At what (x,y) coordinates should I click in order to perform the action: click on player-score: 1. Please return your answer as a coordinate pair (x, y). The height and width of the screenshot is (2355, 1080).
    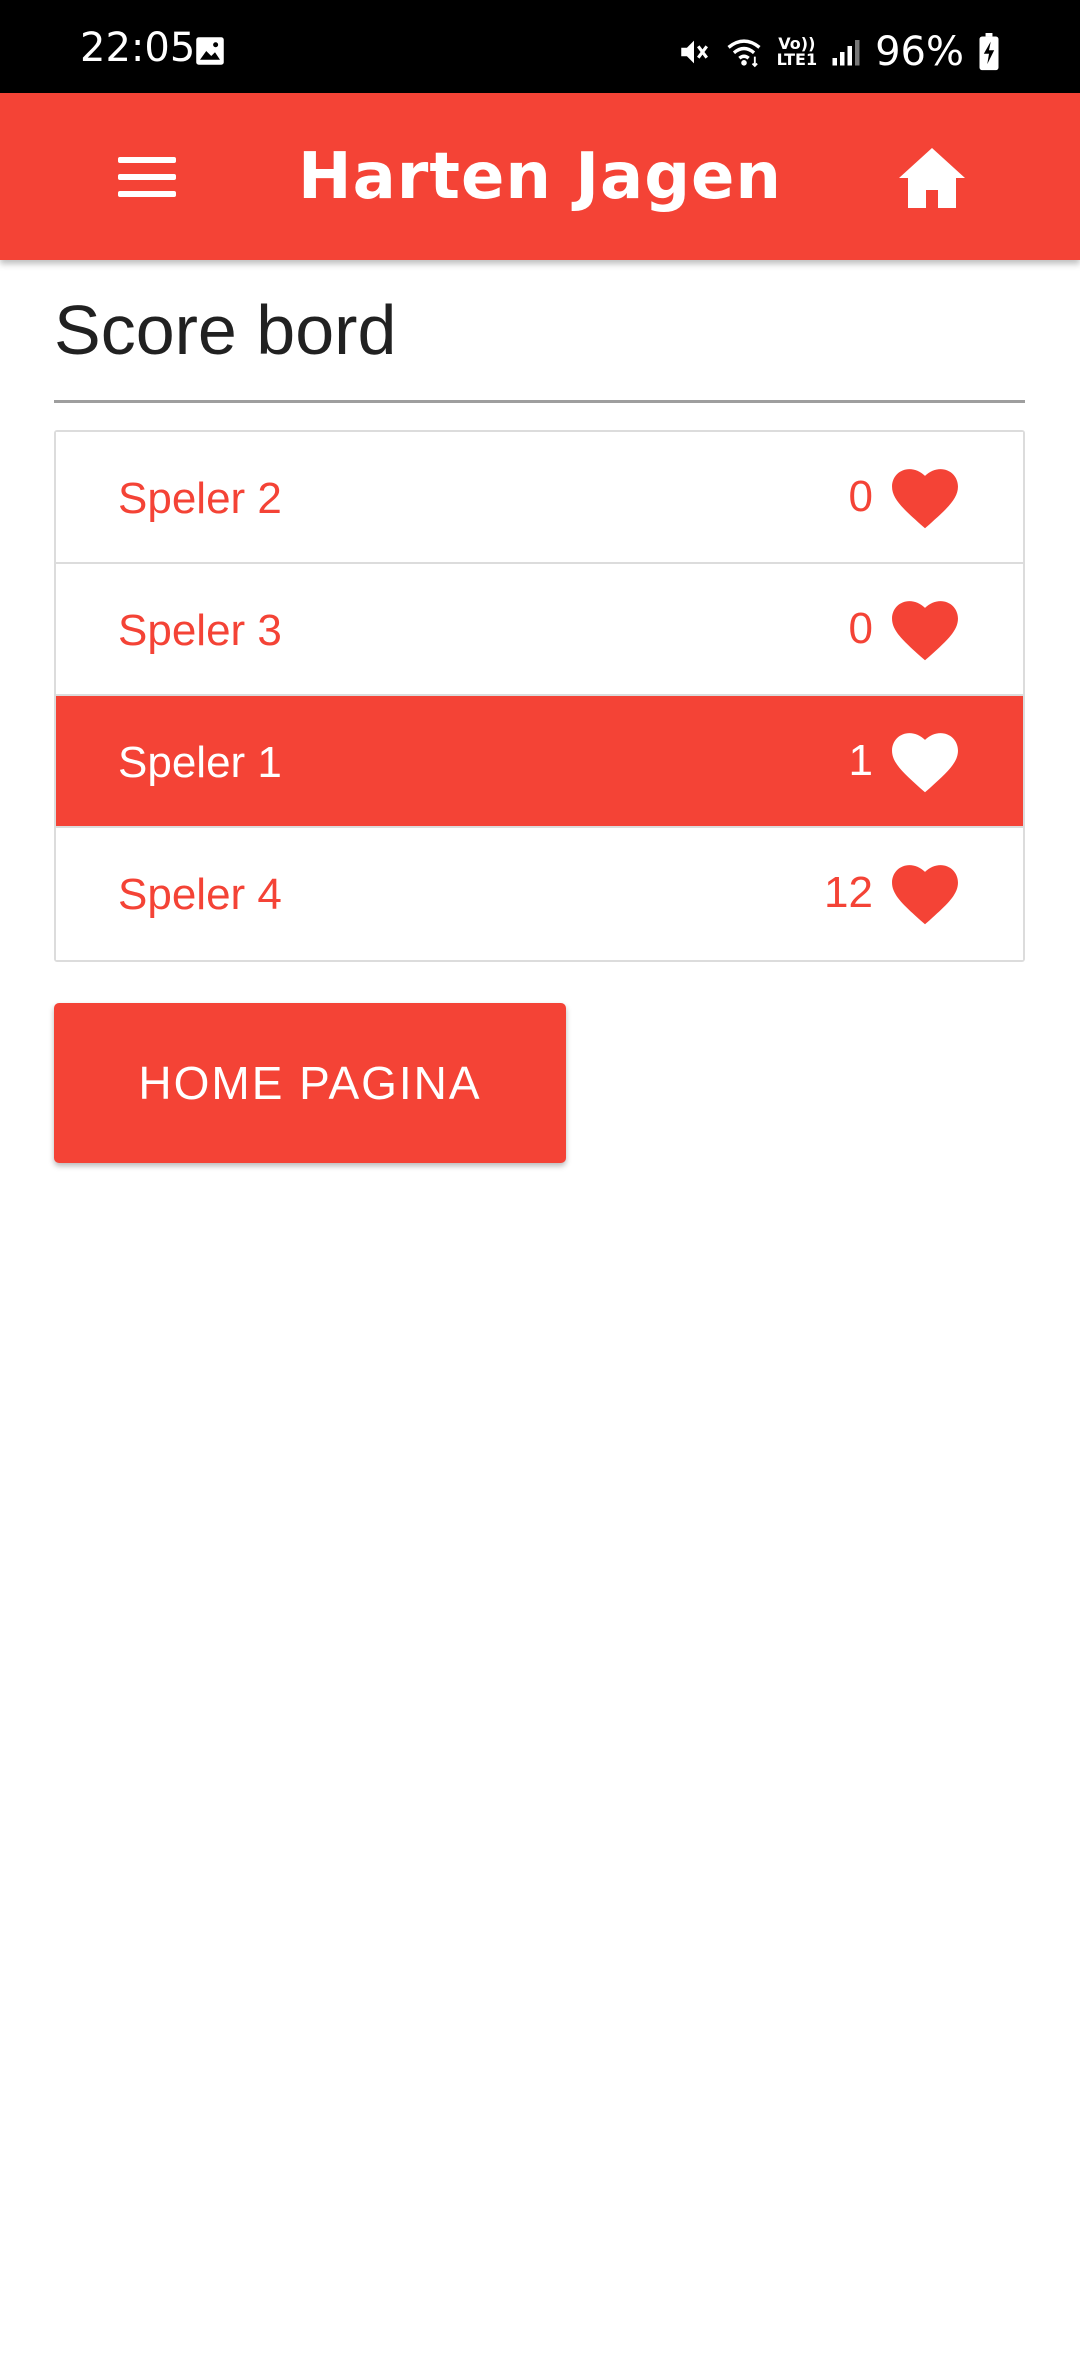
    Looking at the image, I should click on (860, 760).